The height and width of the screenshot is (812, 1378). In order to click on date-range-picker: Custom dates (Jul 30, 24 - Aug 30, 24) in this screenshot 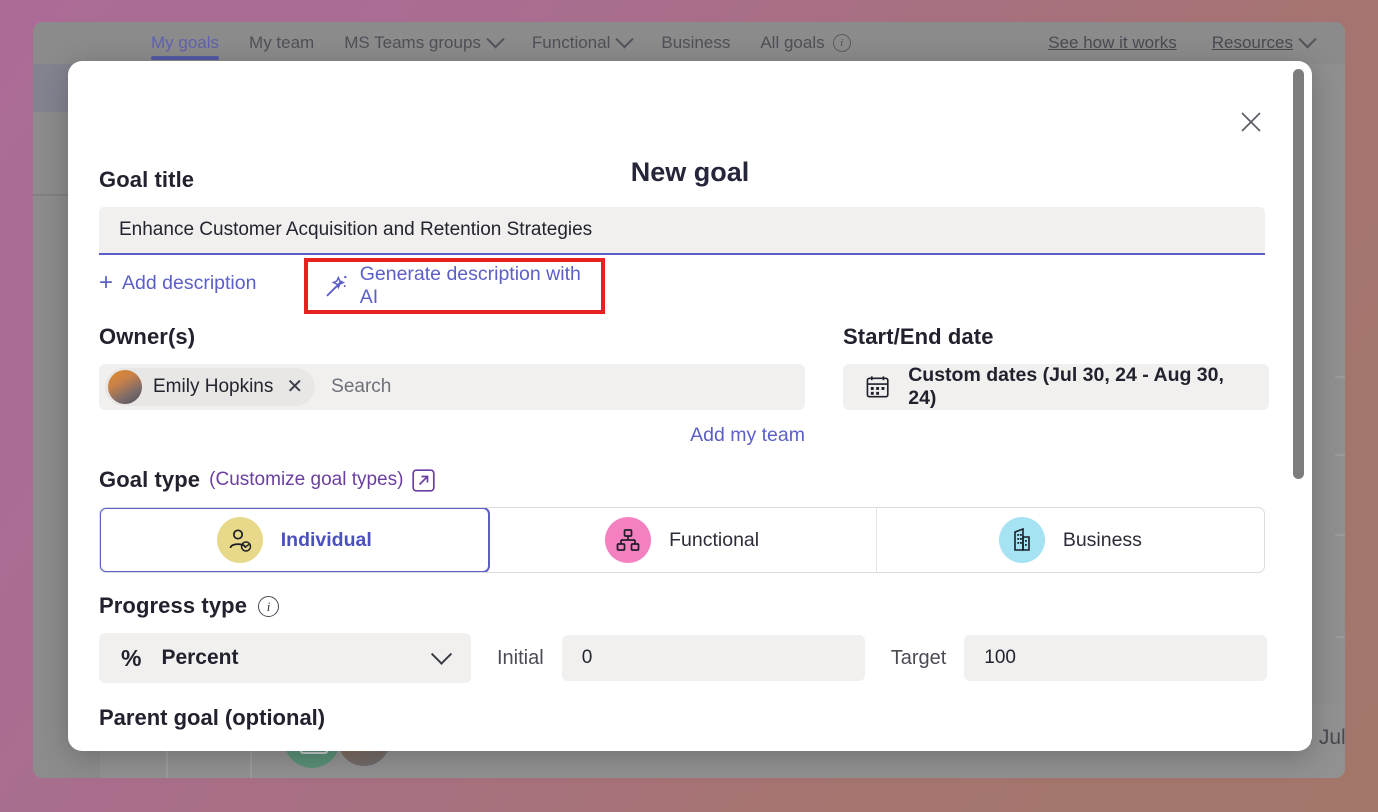, I will do `click(1056, 387)`.